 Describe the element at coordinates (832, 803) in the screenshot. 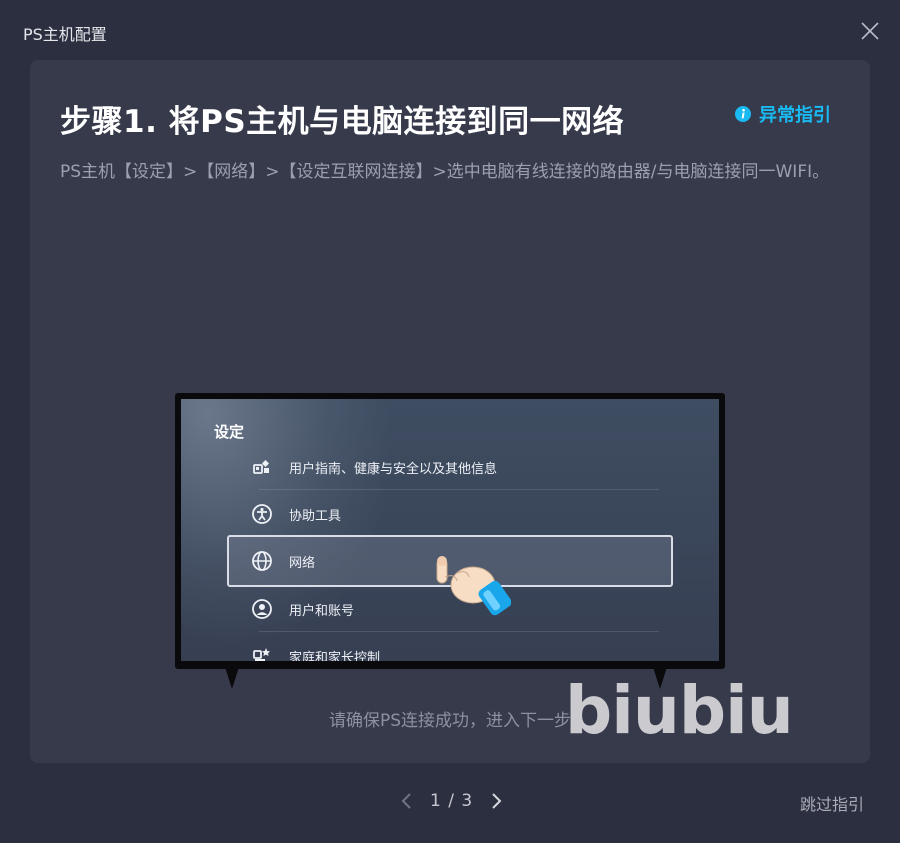

I see `skip-guide-button: 跳过指引` at that location.